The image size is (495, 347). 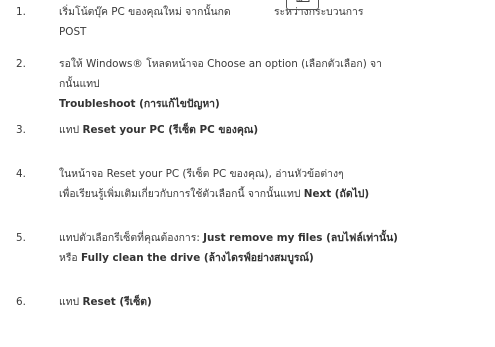 What do you see at coordinates (300, 238) in the screenshot?
I see `step-5-bold-option-1: Just remove my files (ลบไฟล์เท่านั้น)` at bounding box center [300, 238].